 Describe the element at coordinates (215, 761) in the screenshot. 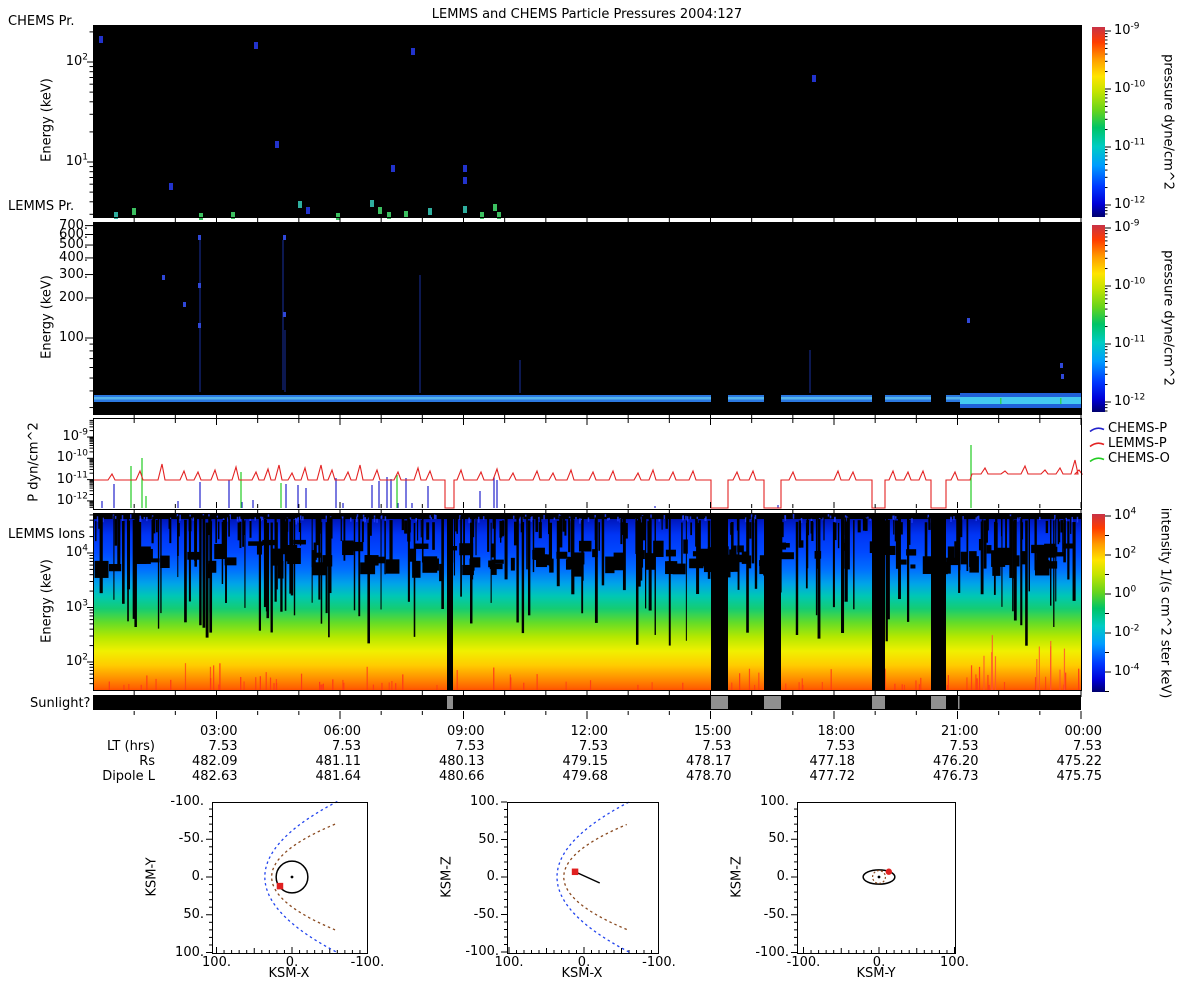

I see `rs-value: 482.09` at that location.